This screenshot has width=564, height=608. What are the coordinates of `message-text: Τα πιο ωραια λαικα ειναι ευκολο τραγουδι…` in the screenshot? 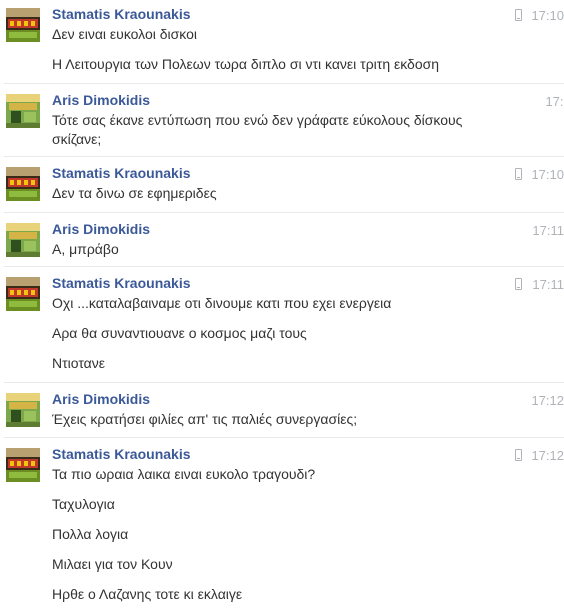 It's located at (184, 474).